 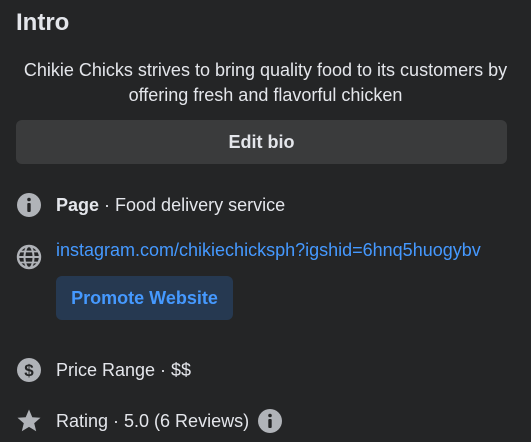 What do you see at coordinates (124, 369) in the screenshot?
I see `price-text: Price Range · $$` at bounding box center [124, 369].